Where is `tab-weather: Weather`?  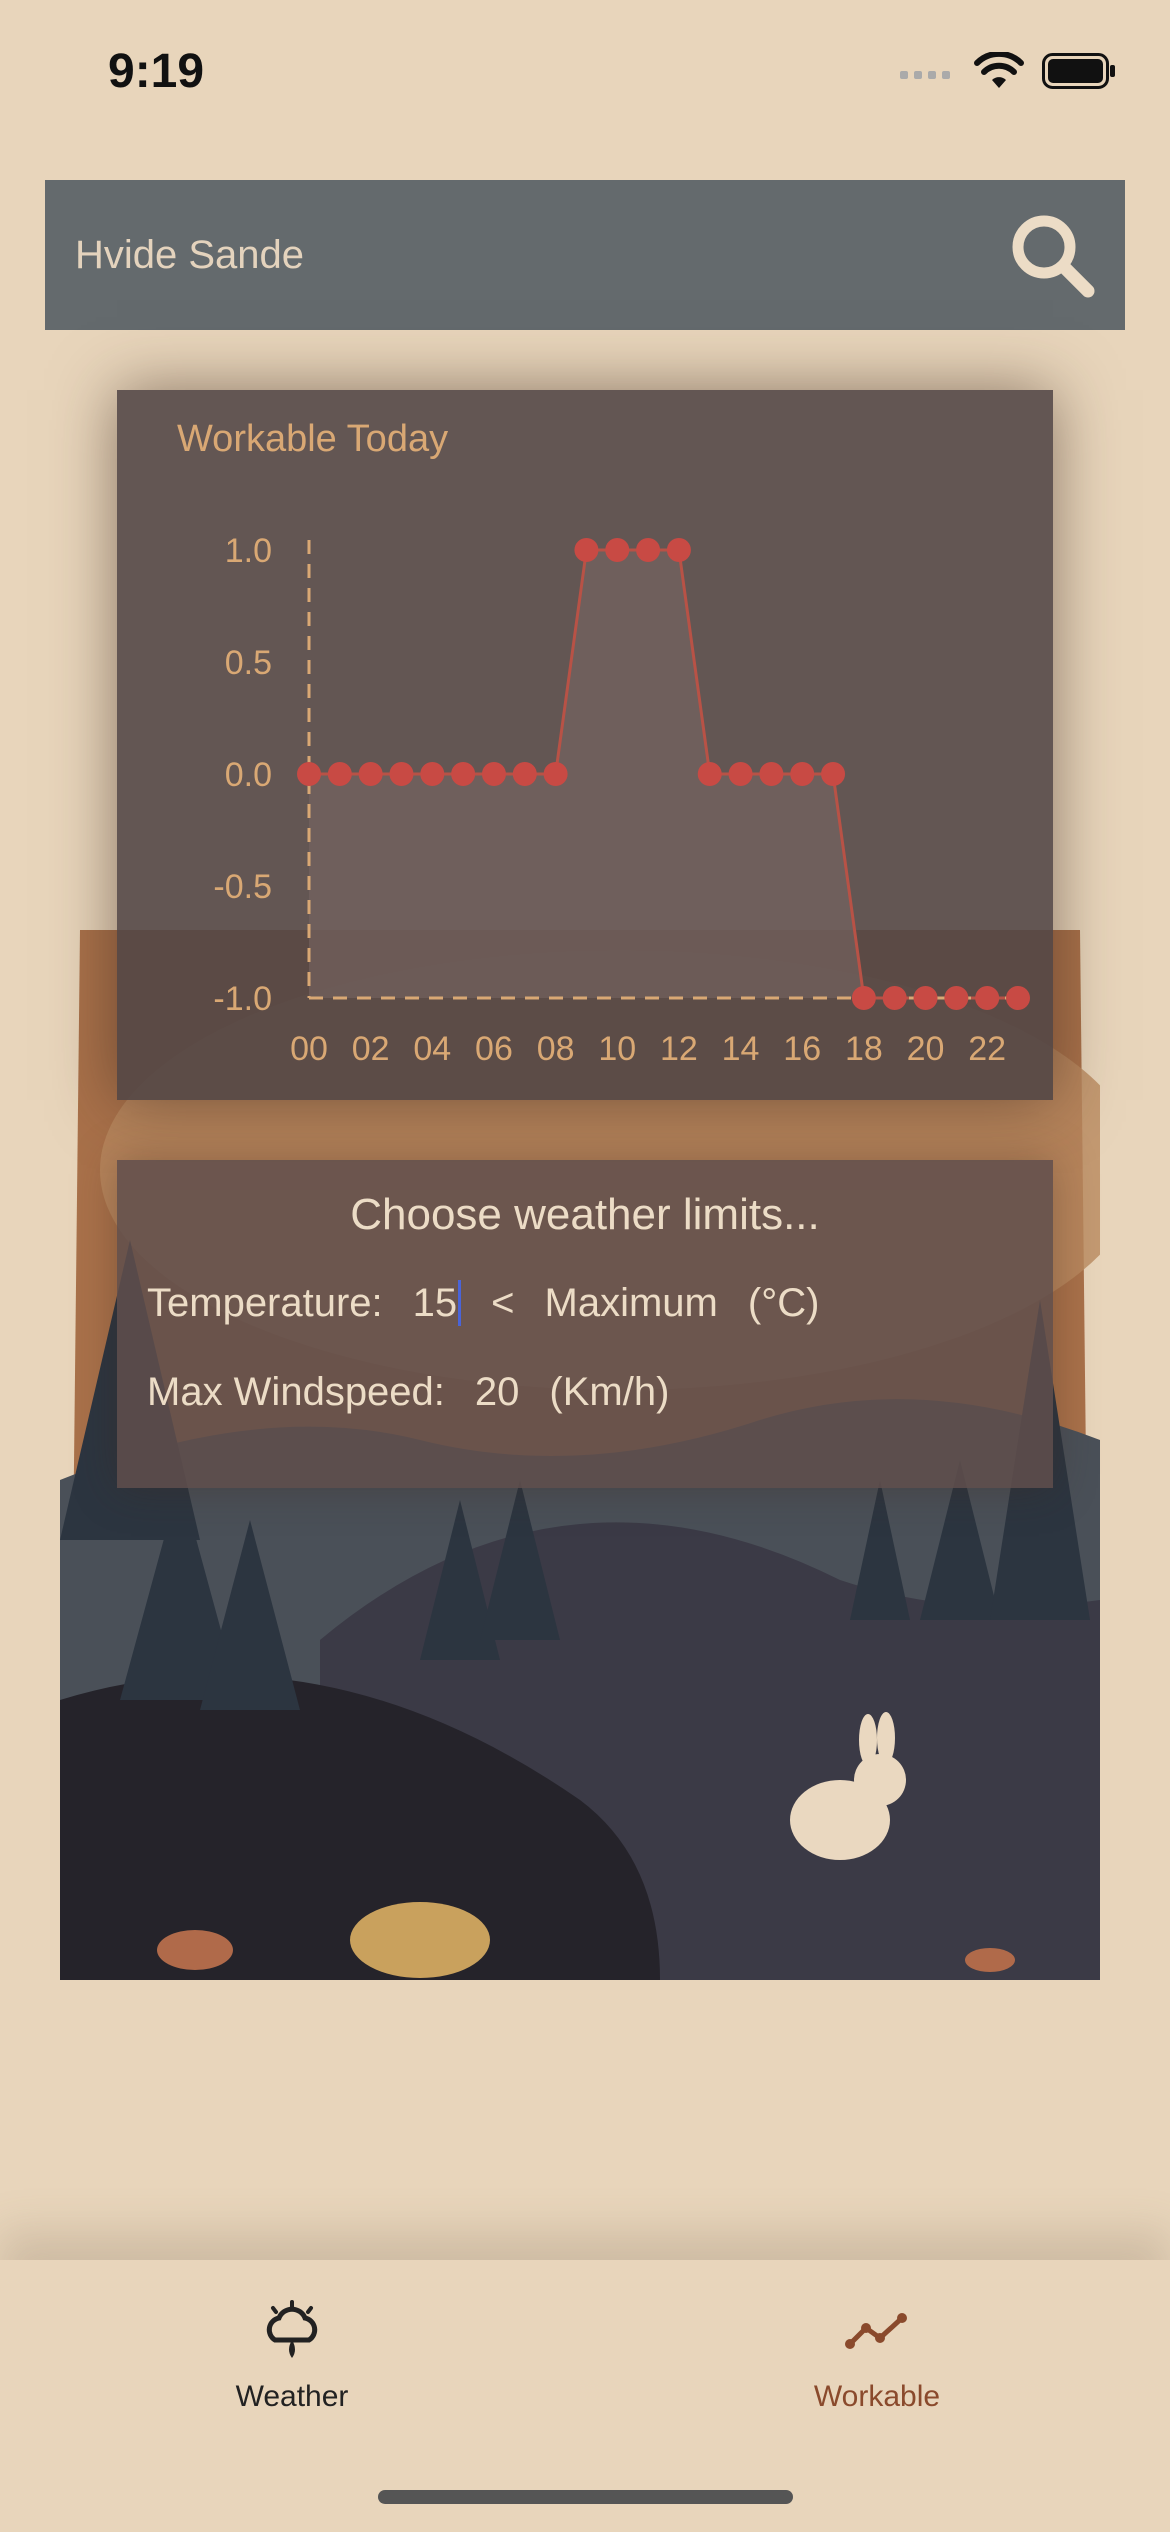 tab-weather: Weather is located at coordinates (292, 2375).